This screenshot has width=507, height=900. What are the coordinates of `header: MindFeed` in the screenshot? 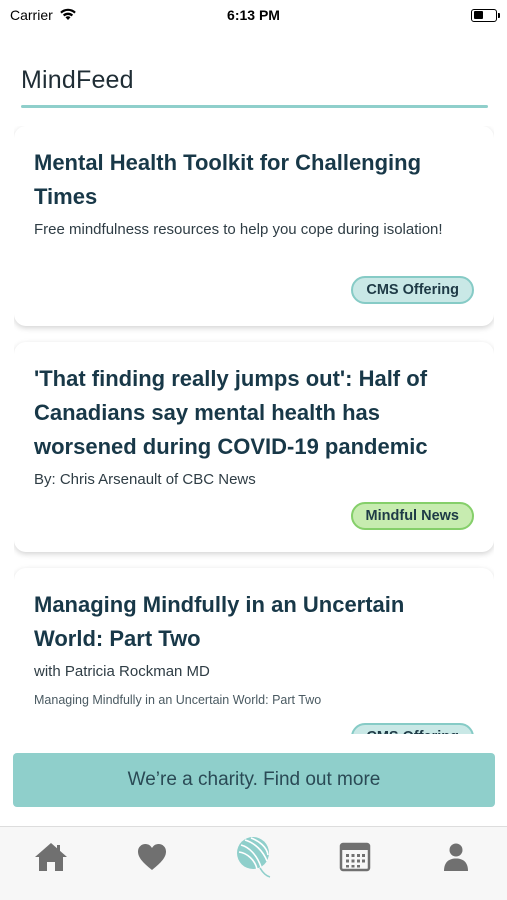 It's located at (254, 87).